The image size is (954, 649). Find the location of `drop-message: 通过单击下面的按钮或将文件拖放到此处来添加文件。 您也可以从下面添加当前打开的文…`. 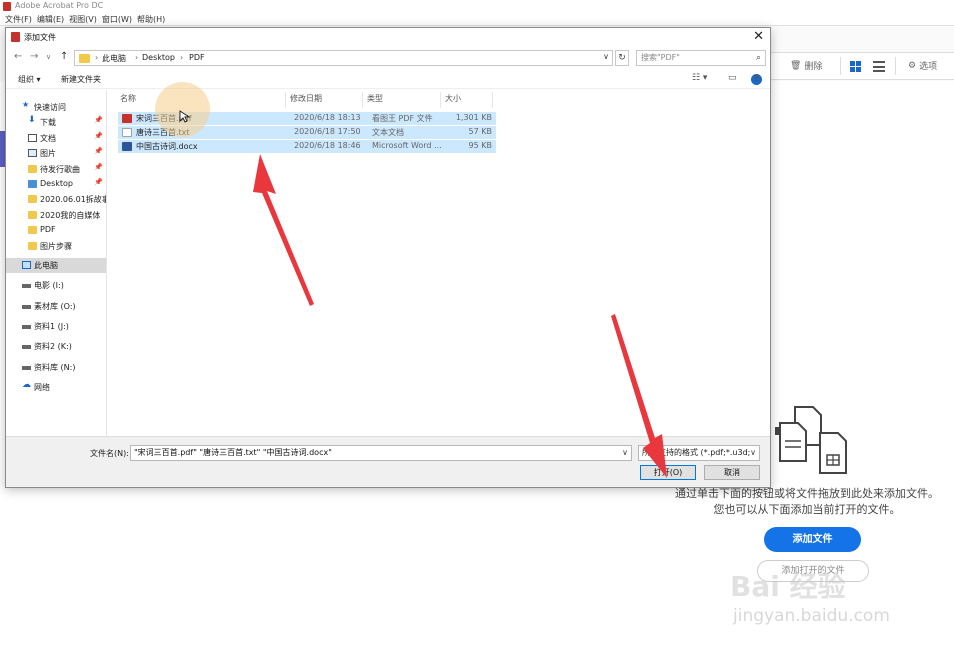

drop-message: 通过单击下面的按钮或将文件拖放到此处来添加文件。 您也可以从下面添加当前打开的文… is located at coordinates (807, 502).